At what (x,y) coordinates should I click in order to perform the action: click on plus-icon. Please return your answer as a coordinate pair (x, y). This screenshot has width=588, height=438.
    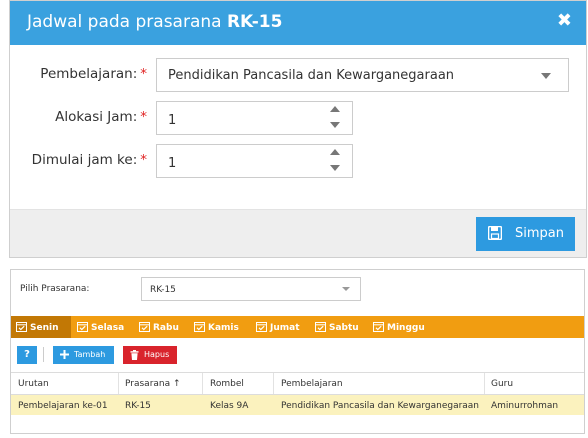
    Looking at the image, I should click on (64, 354).